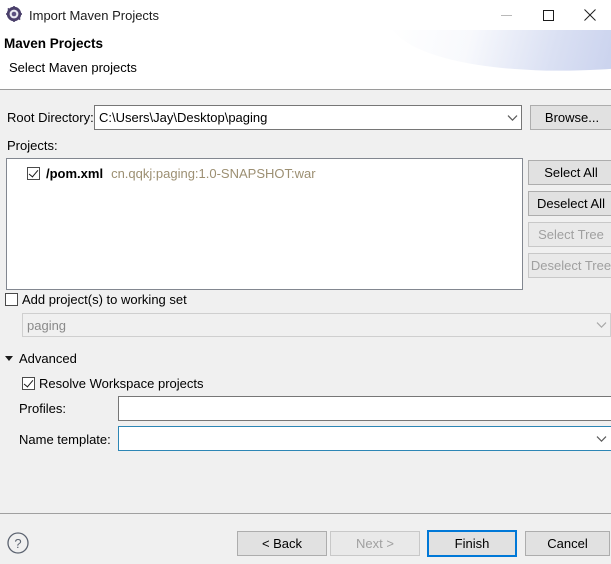  Describe the element at coordinates (499, 59) in the screenshot. I see `header-decoration` at that location.